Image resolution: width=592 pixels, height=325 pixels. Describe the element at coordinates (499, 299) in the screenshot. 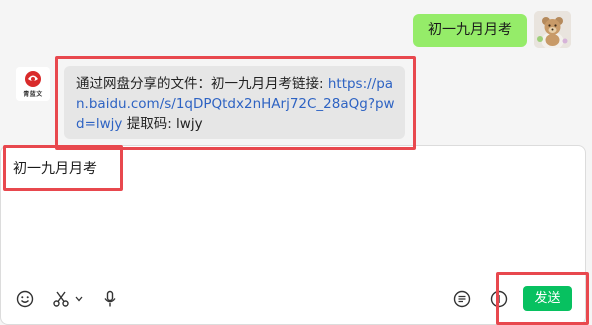

I see `more-icon` at that location.